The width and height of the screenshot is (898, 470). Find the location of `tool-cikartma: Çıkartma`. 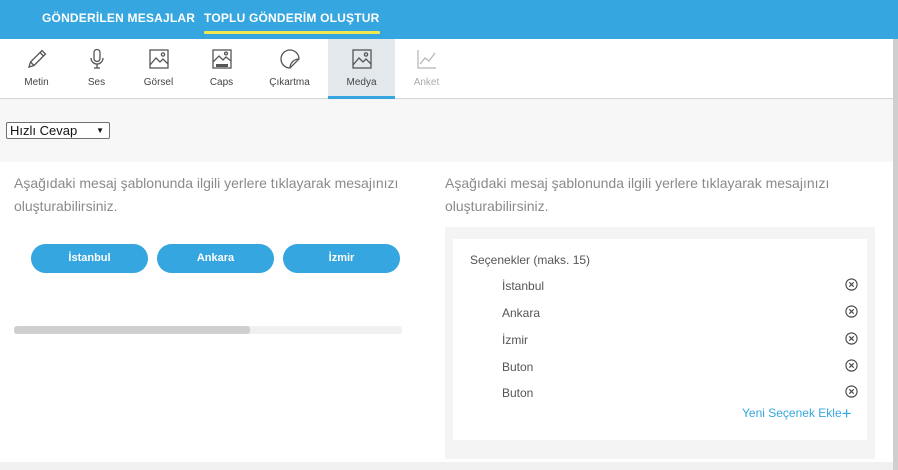

tool-cikartma: Çıkartma is located at coordinates (289, 68).